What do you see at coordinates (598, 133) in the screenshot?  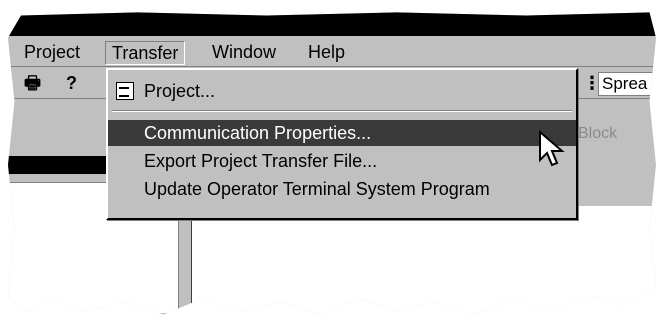 I see `block-label: Block` at bounding box center [598, 133].